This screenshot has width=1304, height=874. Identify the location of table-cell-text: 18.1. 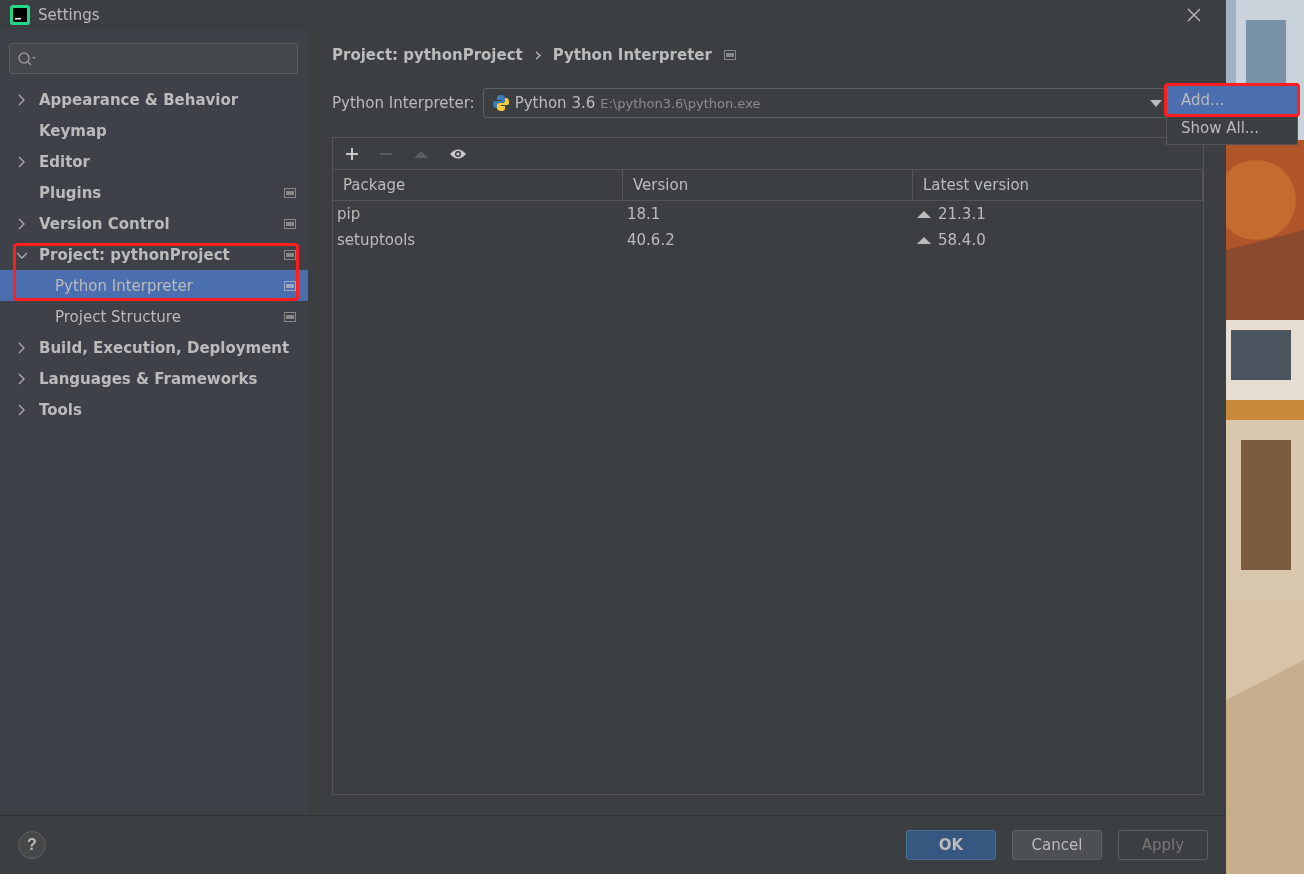
(644, 214).